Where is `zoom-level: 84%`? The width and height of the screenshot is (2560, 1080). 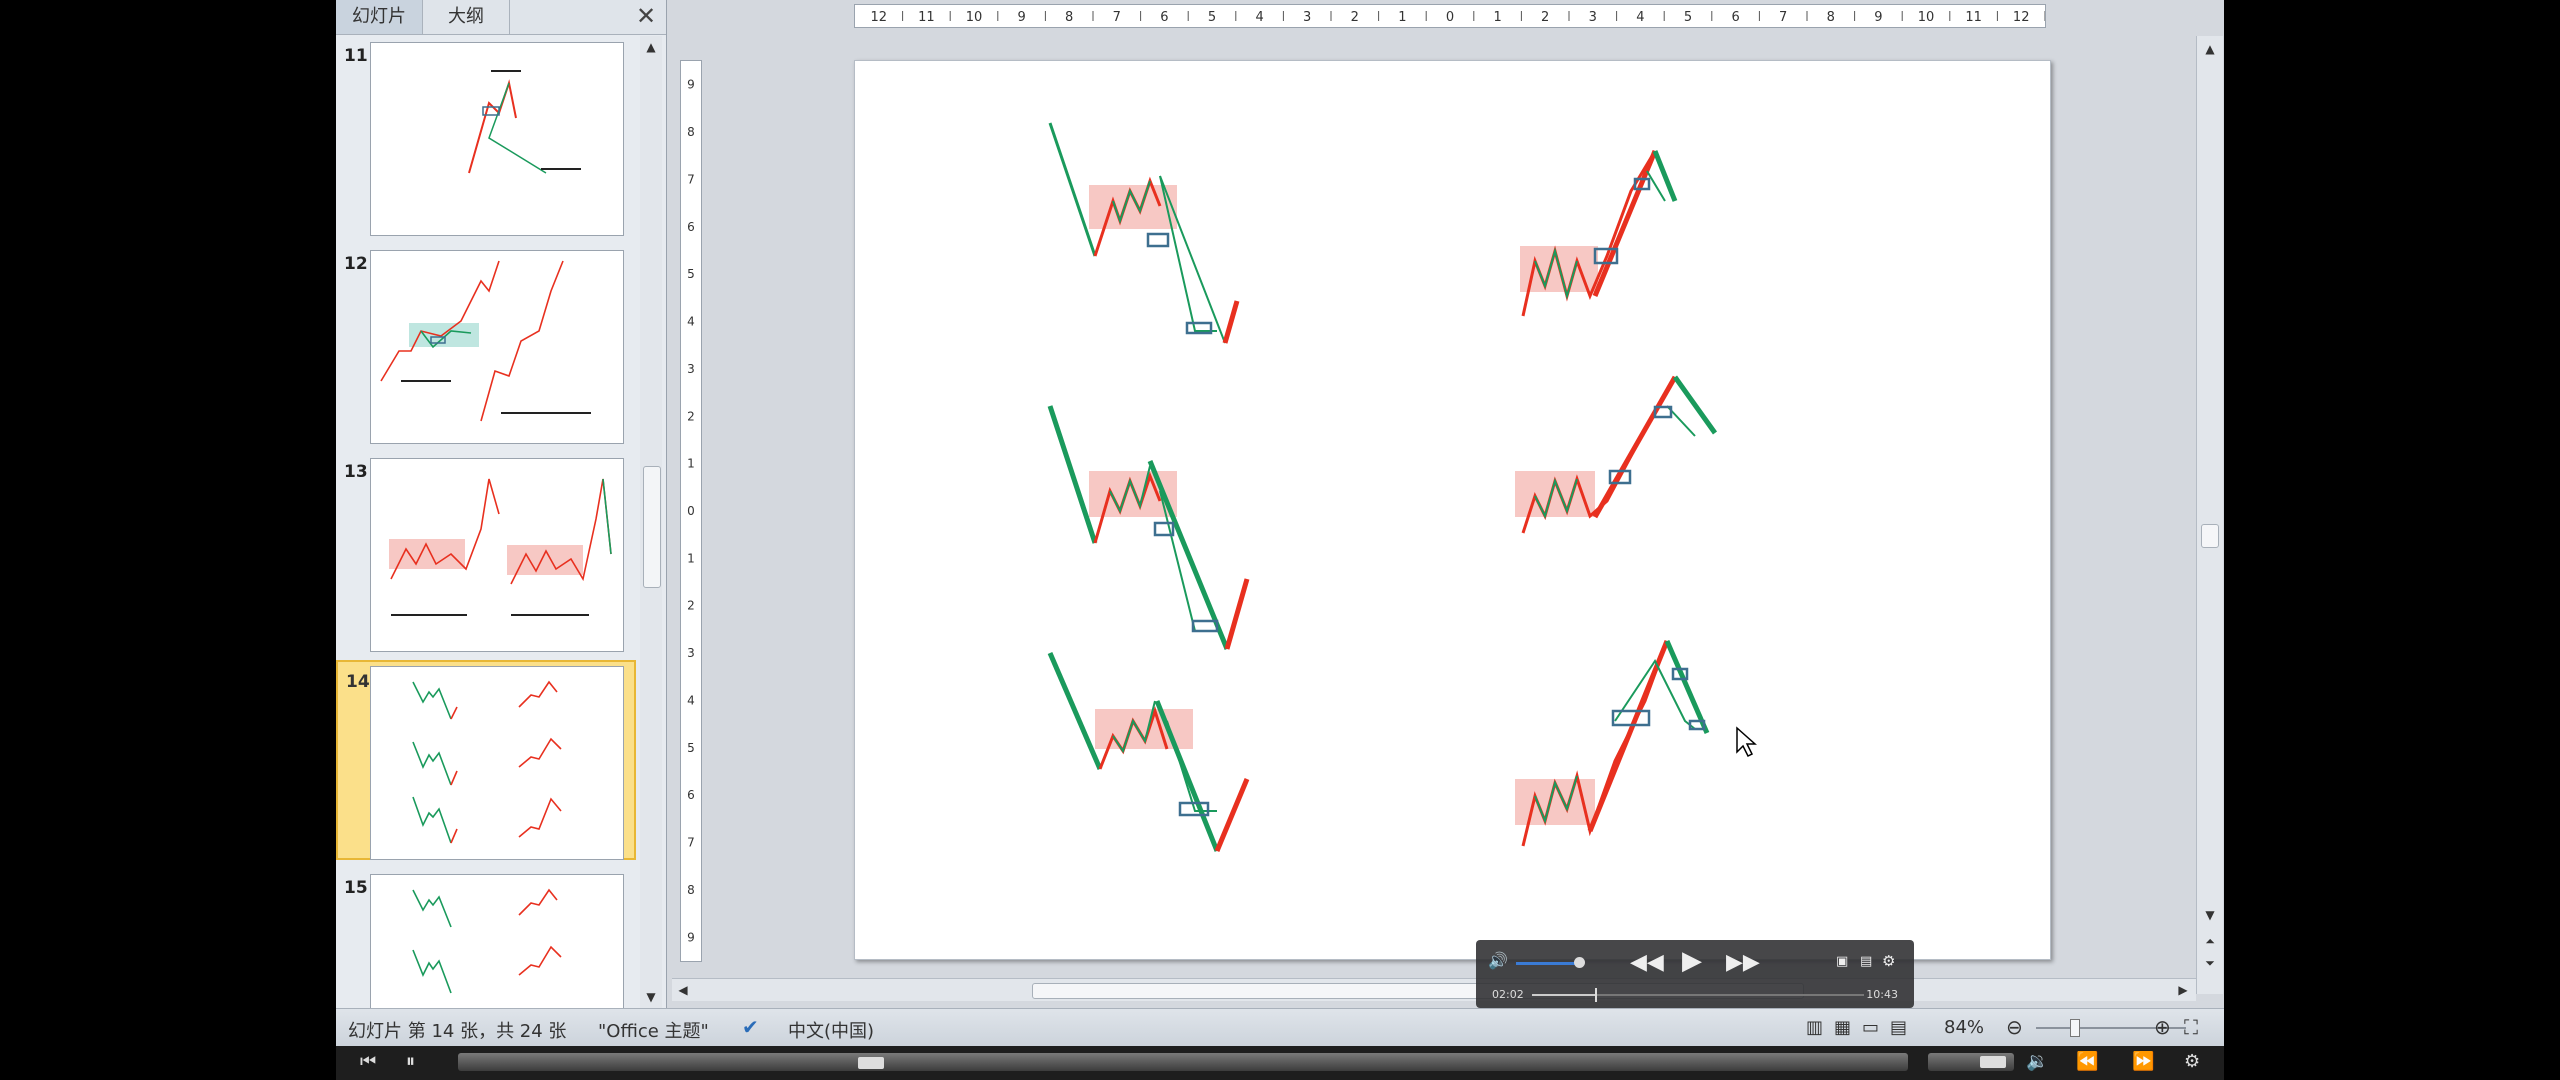
zoom-level: 84% is located at coordinates (1964, 1027).